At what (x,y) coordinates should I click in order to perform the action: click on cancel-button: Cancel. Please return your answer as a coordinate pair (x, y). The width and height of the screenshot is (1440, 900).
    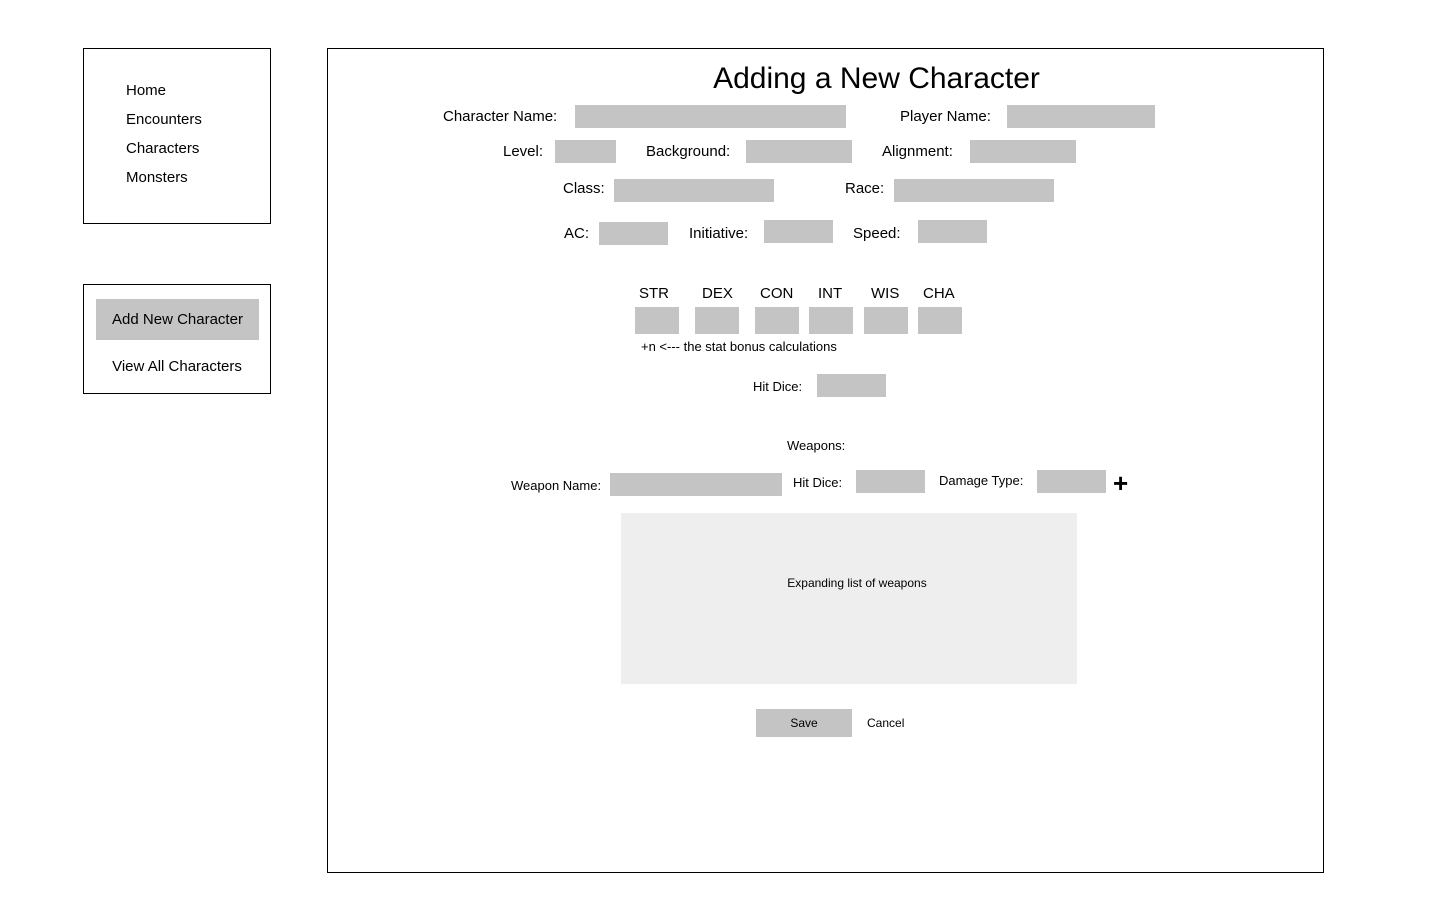
    Looking at the image, I should click on (885, 723).